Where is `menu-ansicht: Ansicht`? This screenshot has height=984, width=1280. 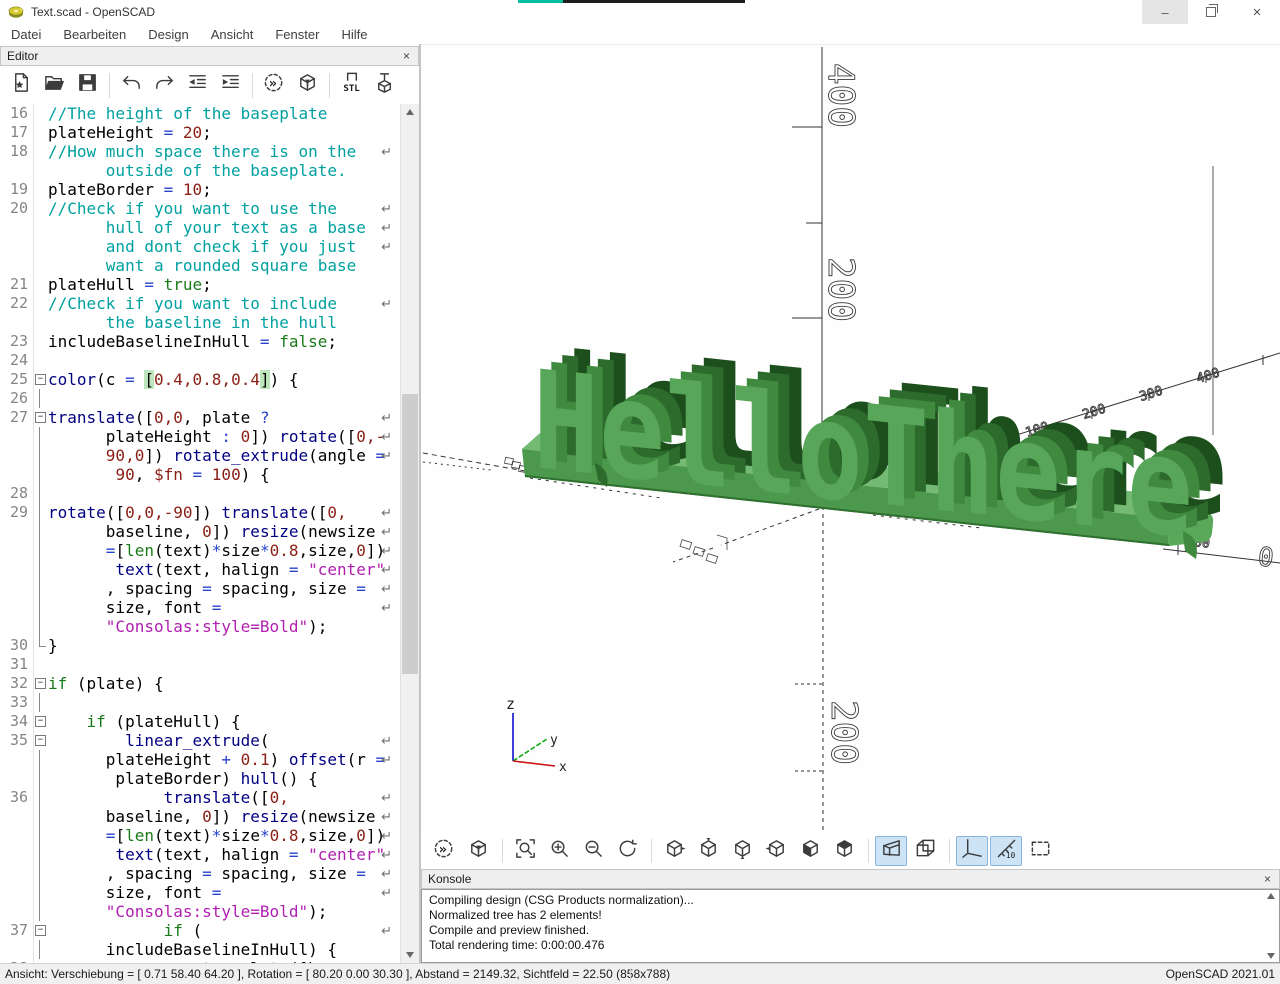 menu-ansicht: Ansicht is located at coordinates (232, 34).